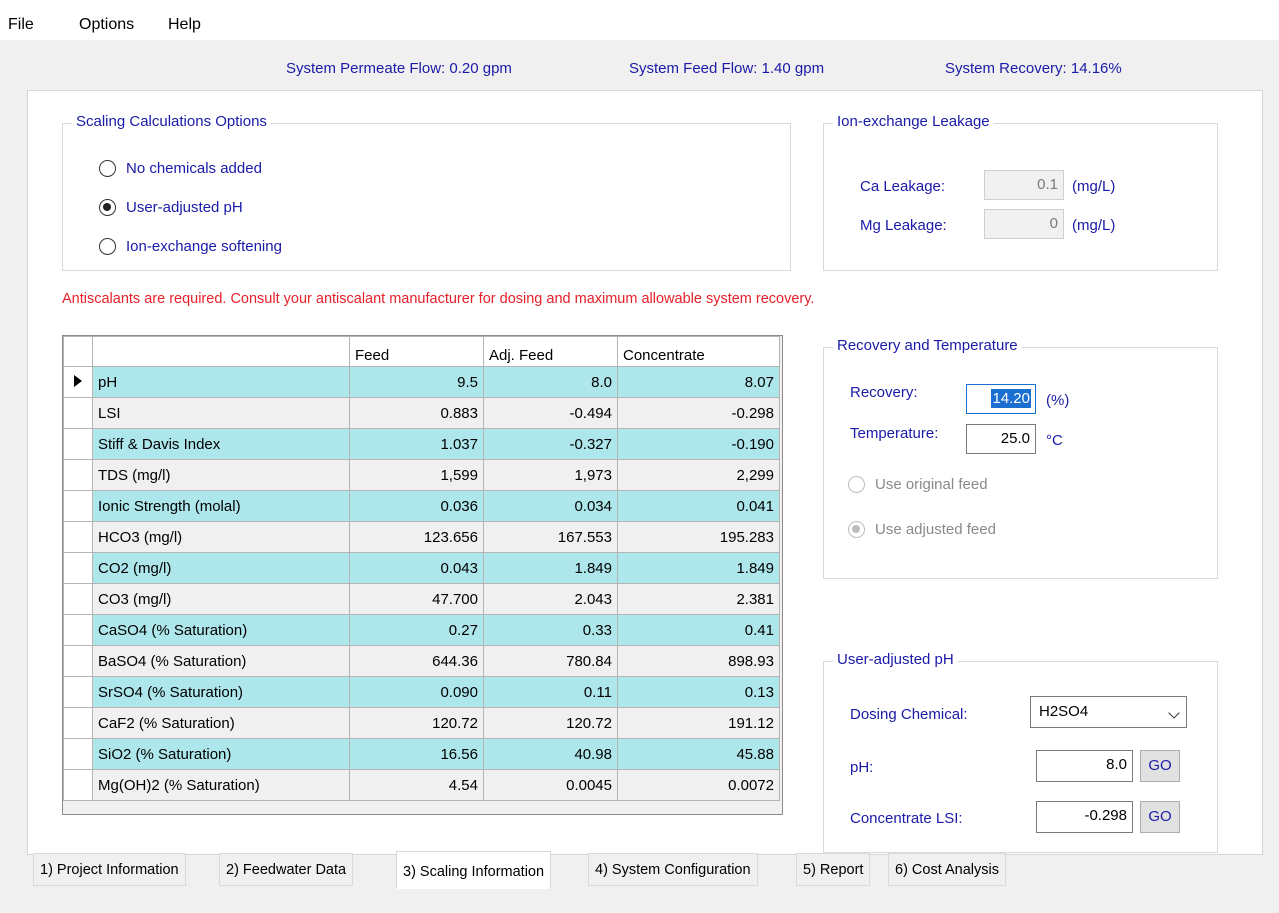  What do you see at coordinates (416, 599) in the screenshot?
I see `table-cell: 47.700` at bounding box center [416, 599].